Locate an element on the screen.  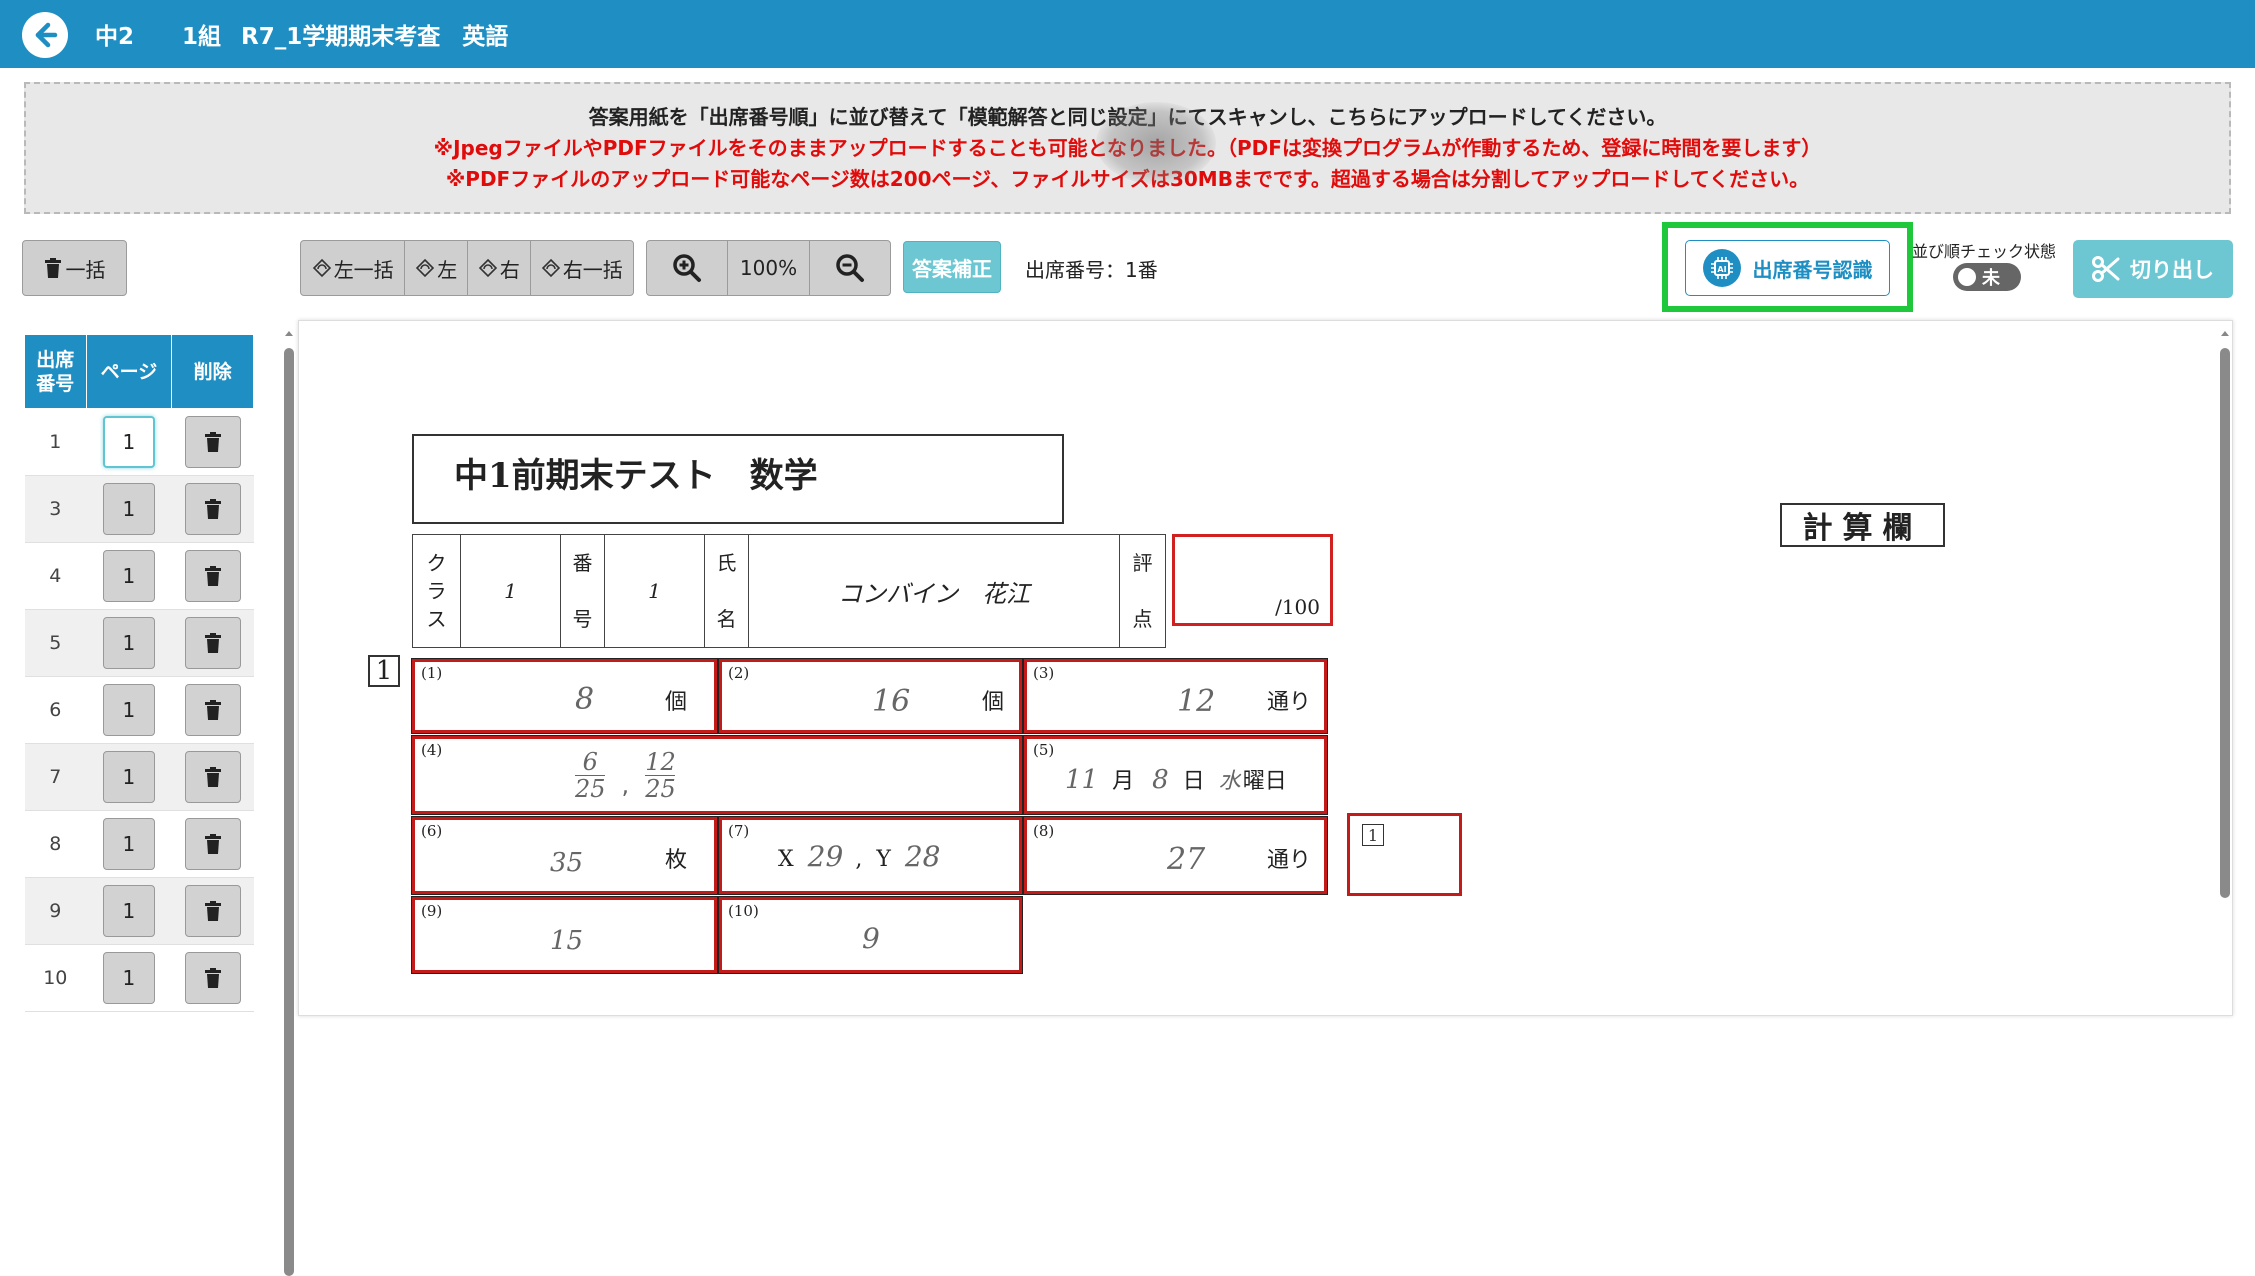
student-number-label: 出席番号：1番 is located at coordinates (1091, 270).